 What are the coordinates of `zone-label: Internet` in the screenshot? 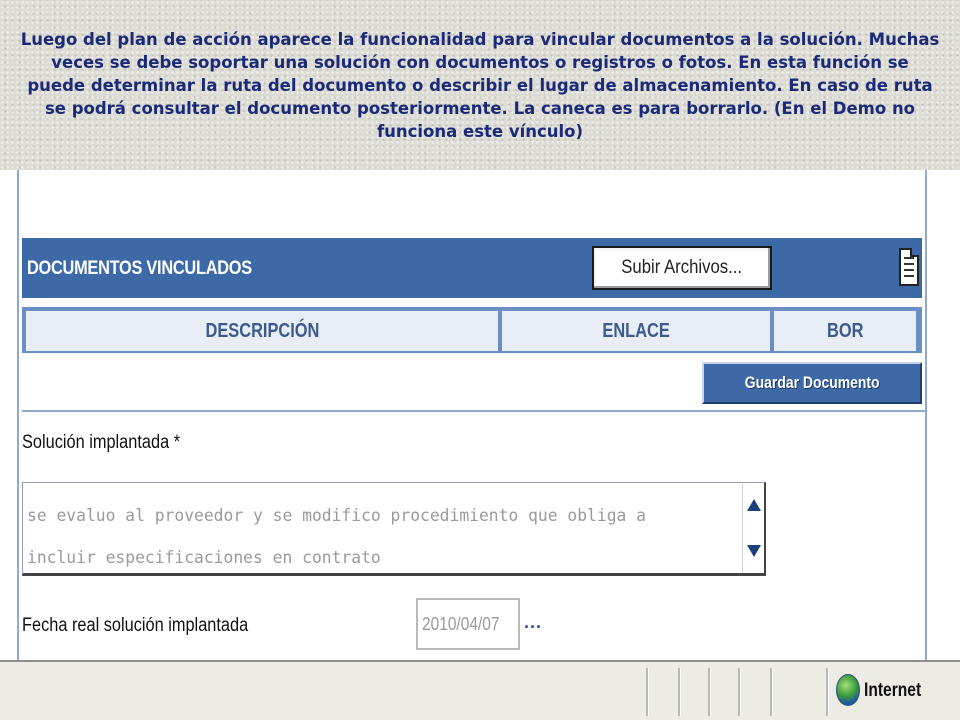 It's located at (893, 690).